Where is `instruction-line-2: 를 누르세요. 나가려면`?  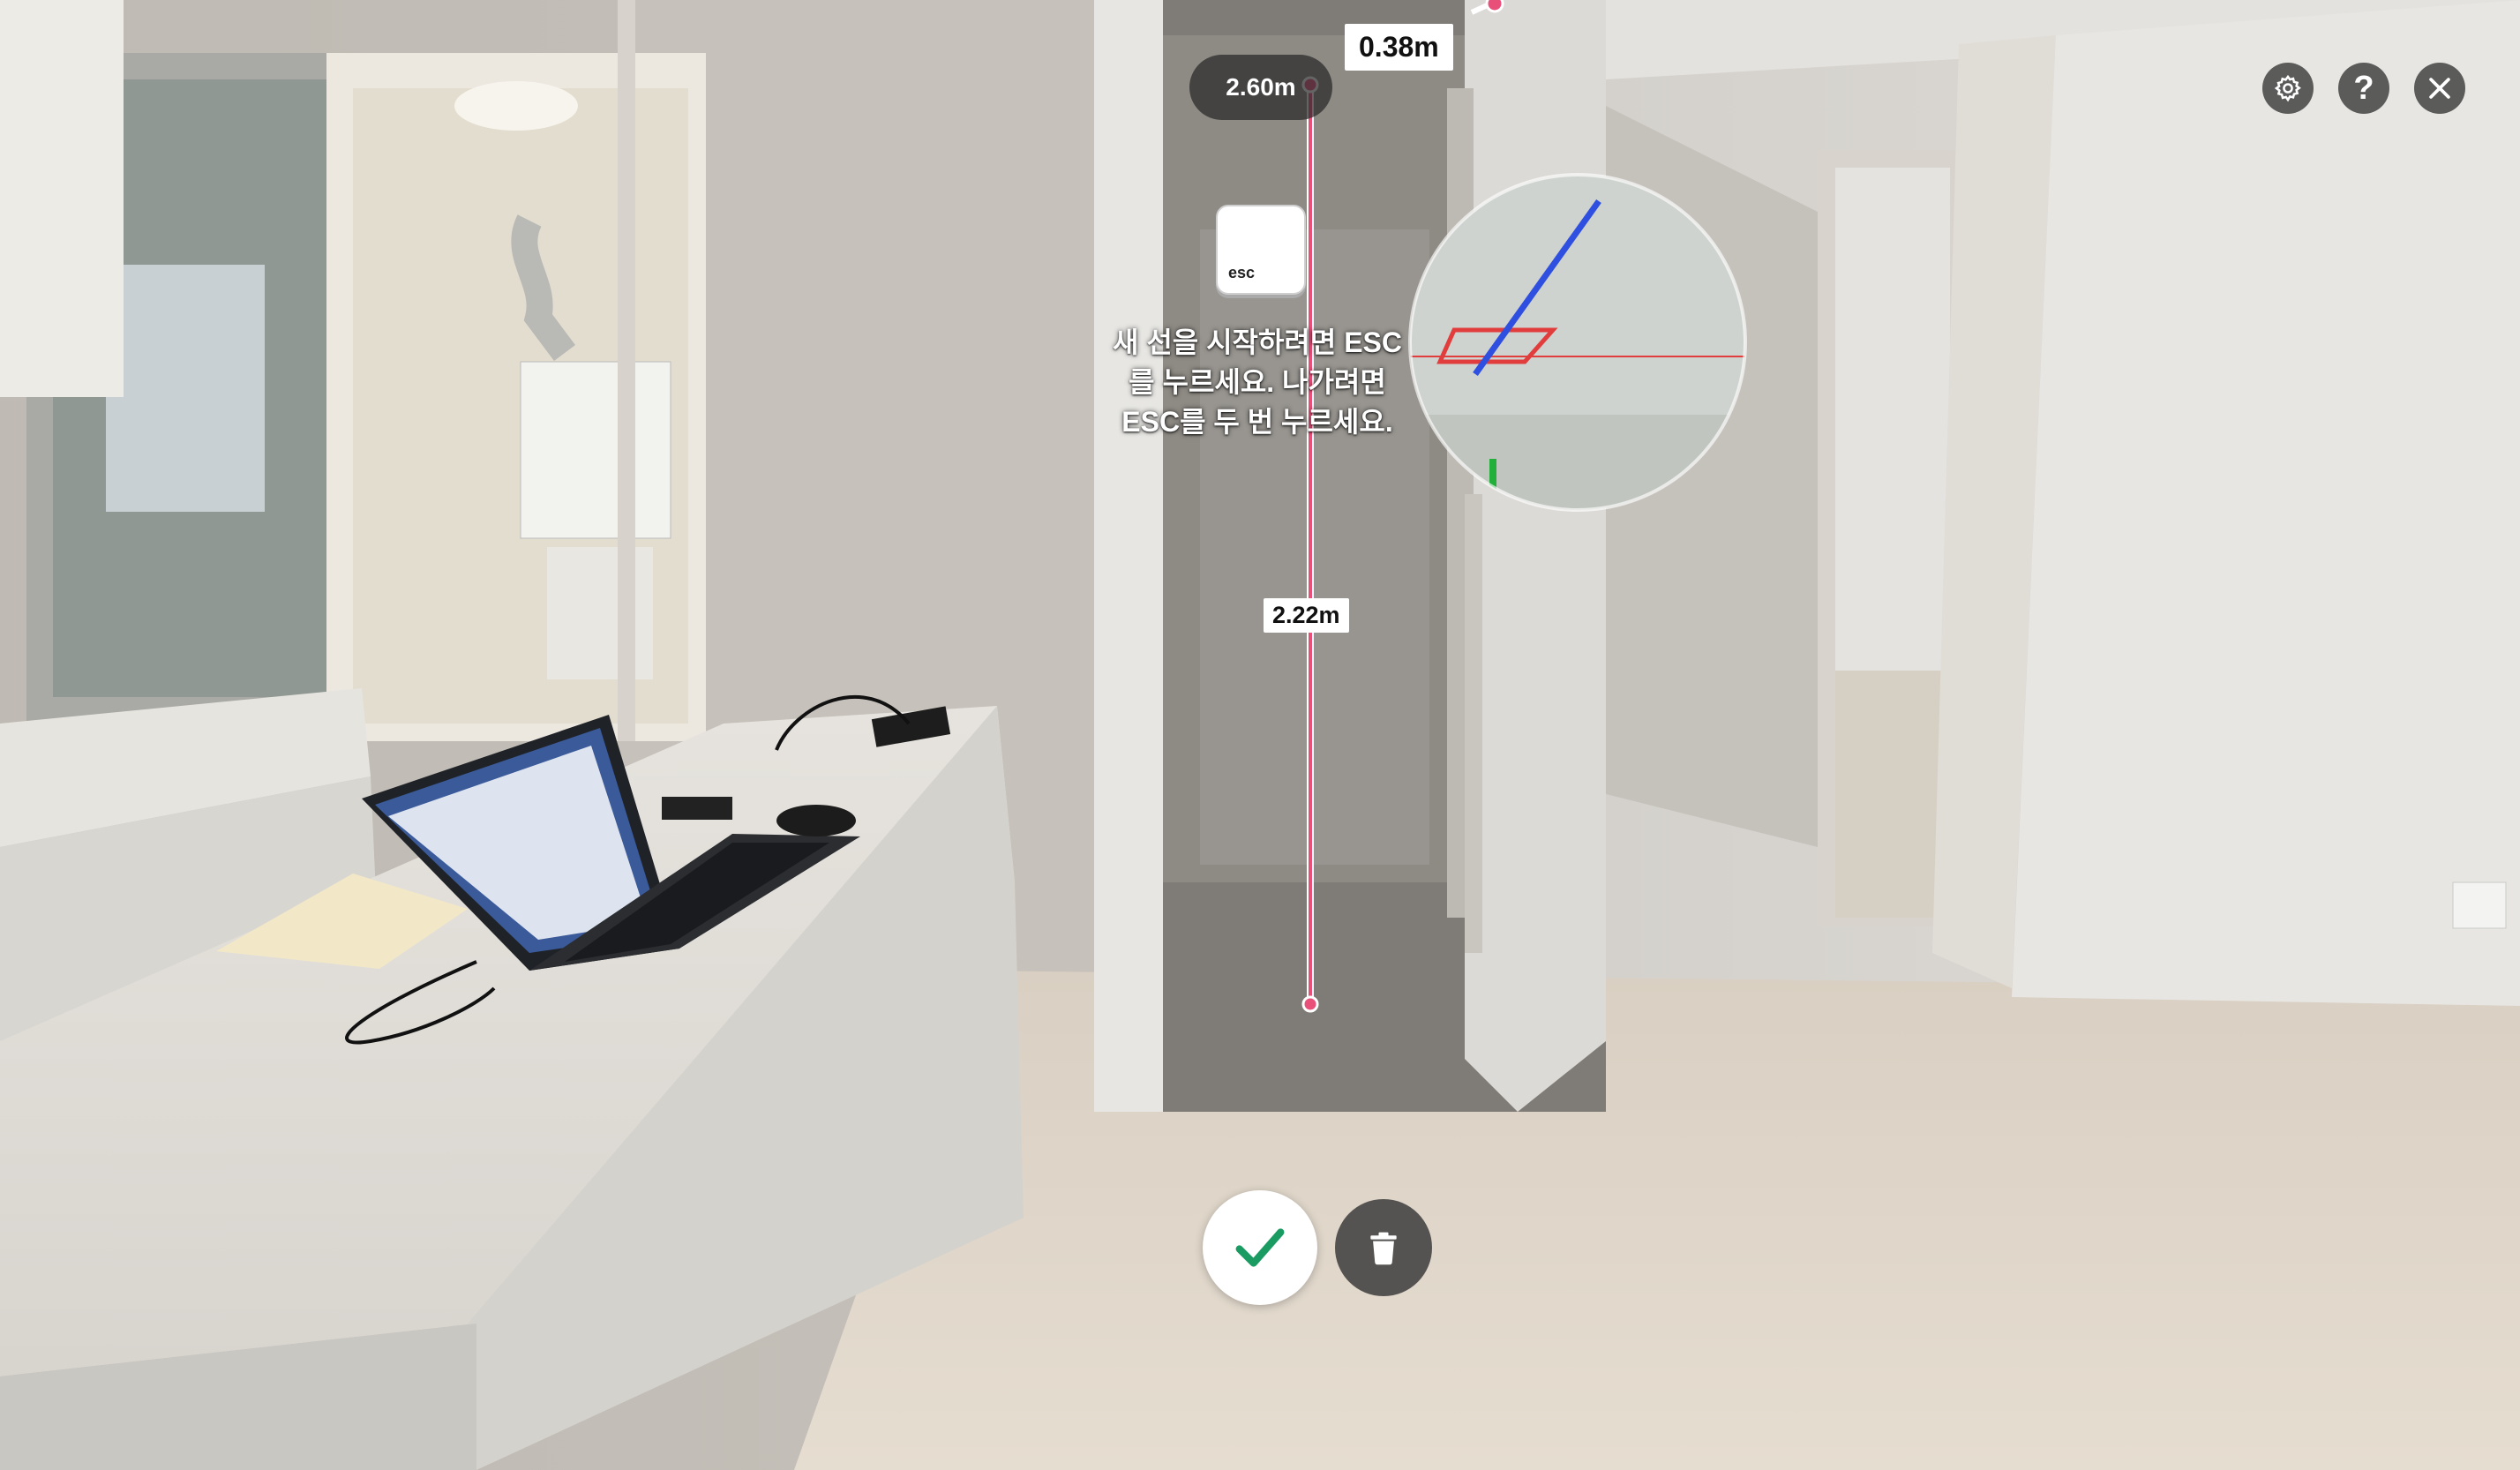 instruction-line-2: 를 누르세요. 나가려면 is located at coordinates (1257, 382).